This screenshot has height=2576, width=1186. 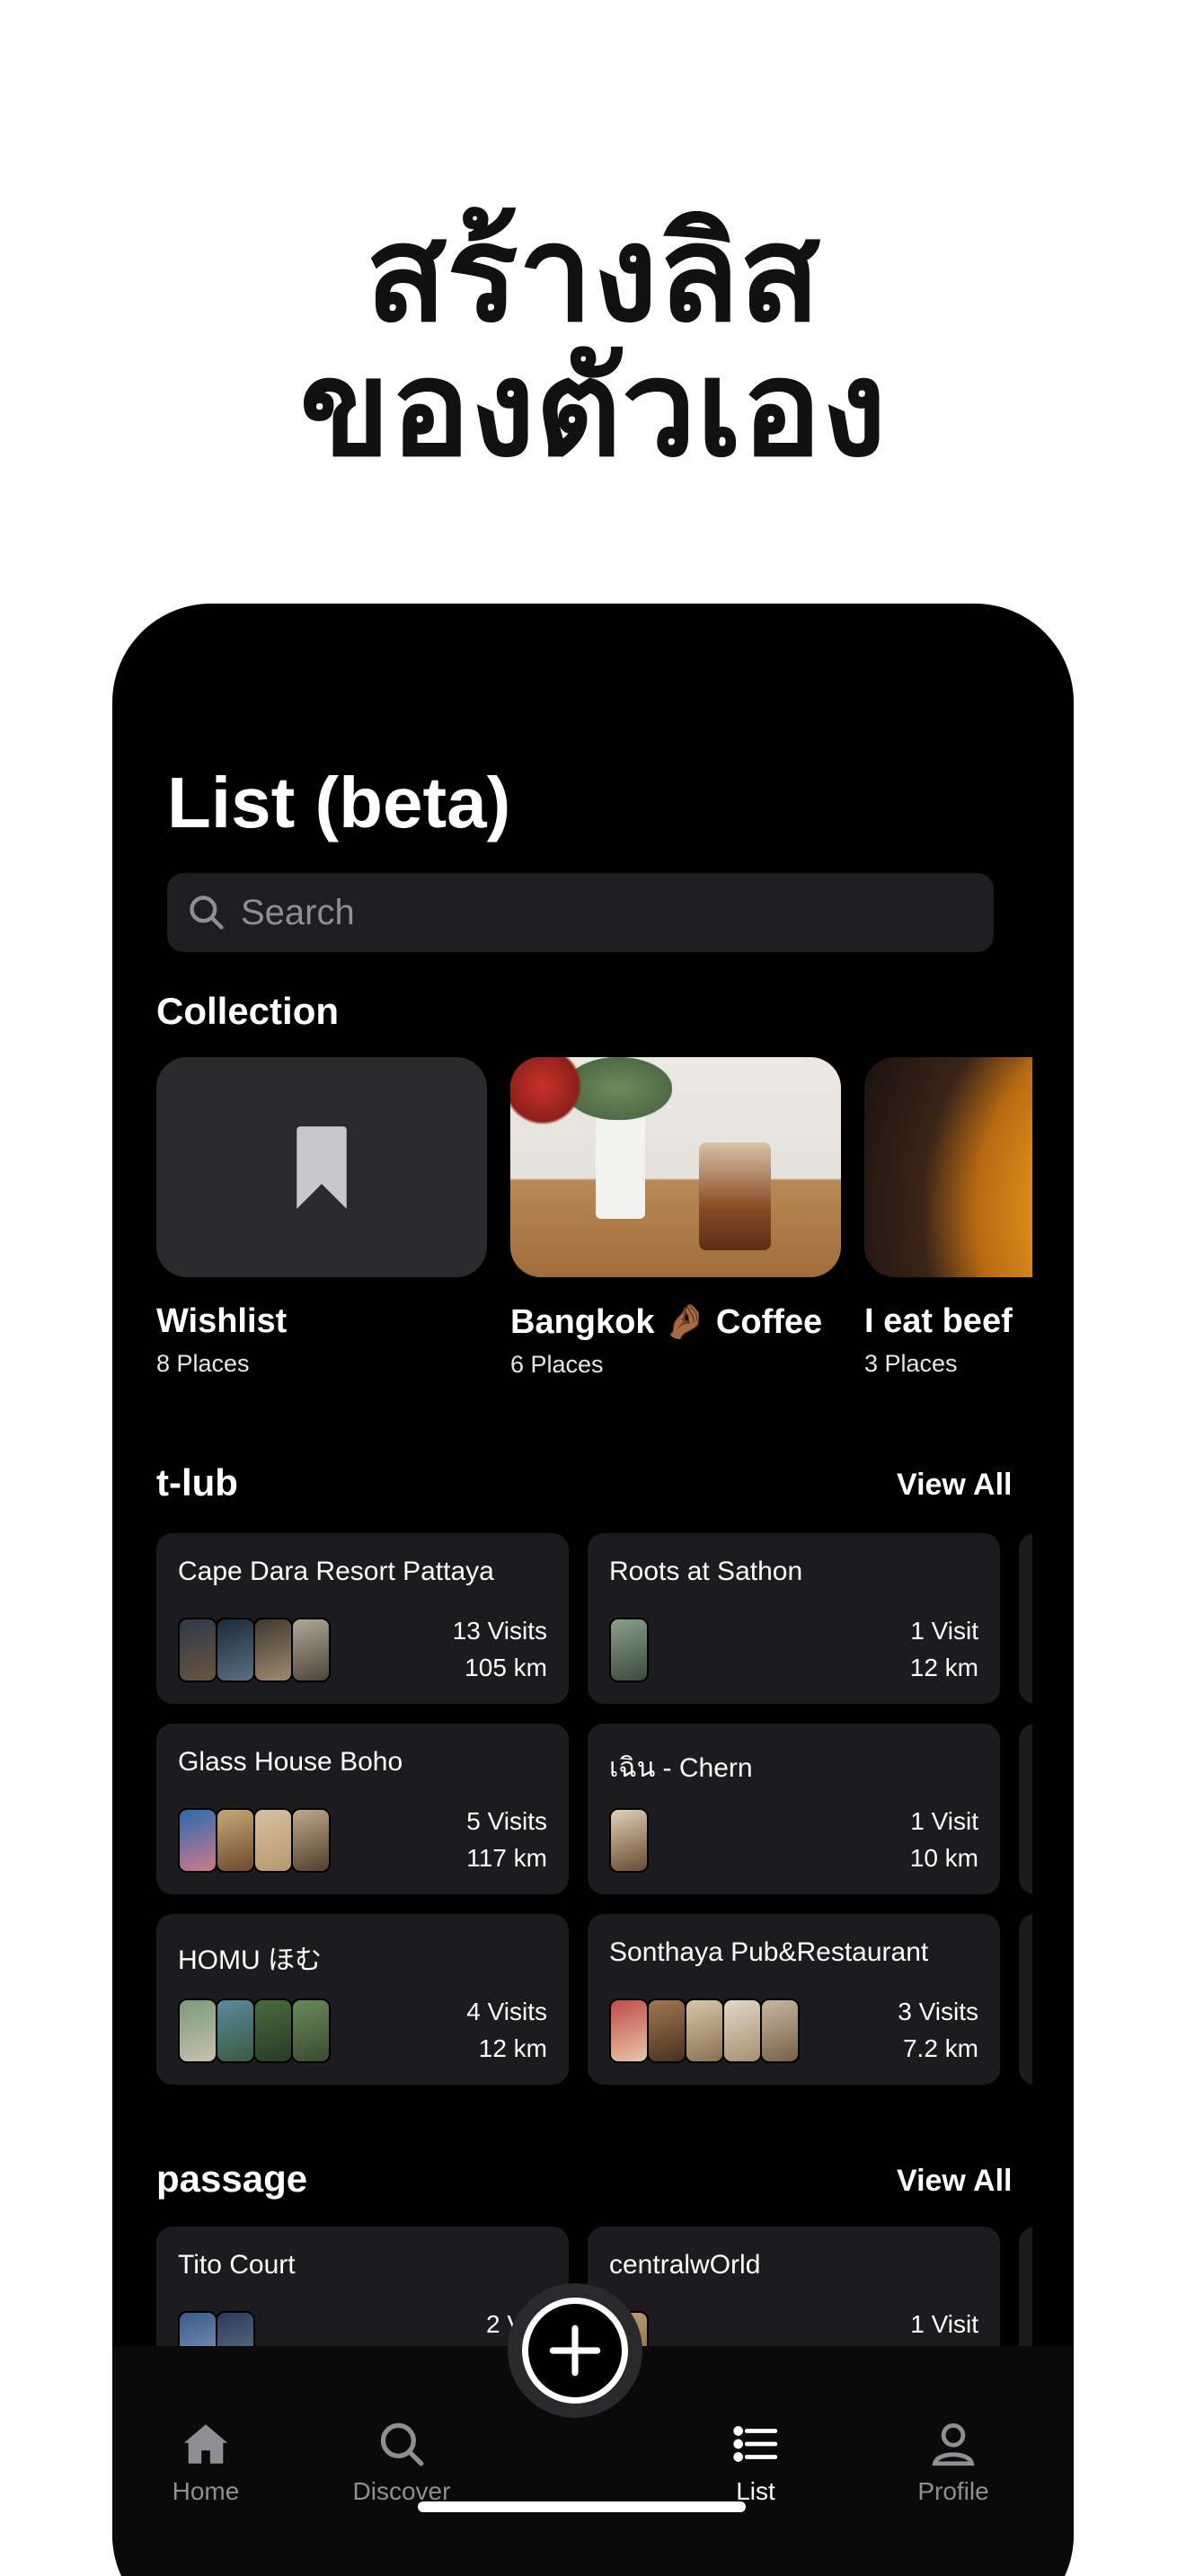 I want to click on headline-line-2: ของตัวเอง, so click(x=593, y=408).